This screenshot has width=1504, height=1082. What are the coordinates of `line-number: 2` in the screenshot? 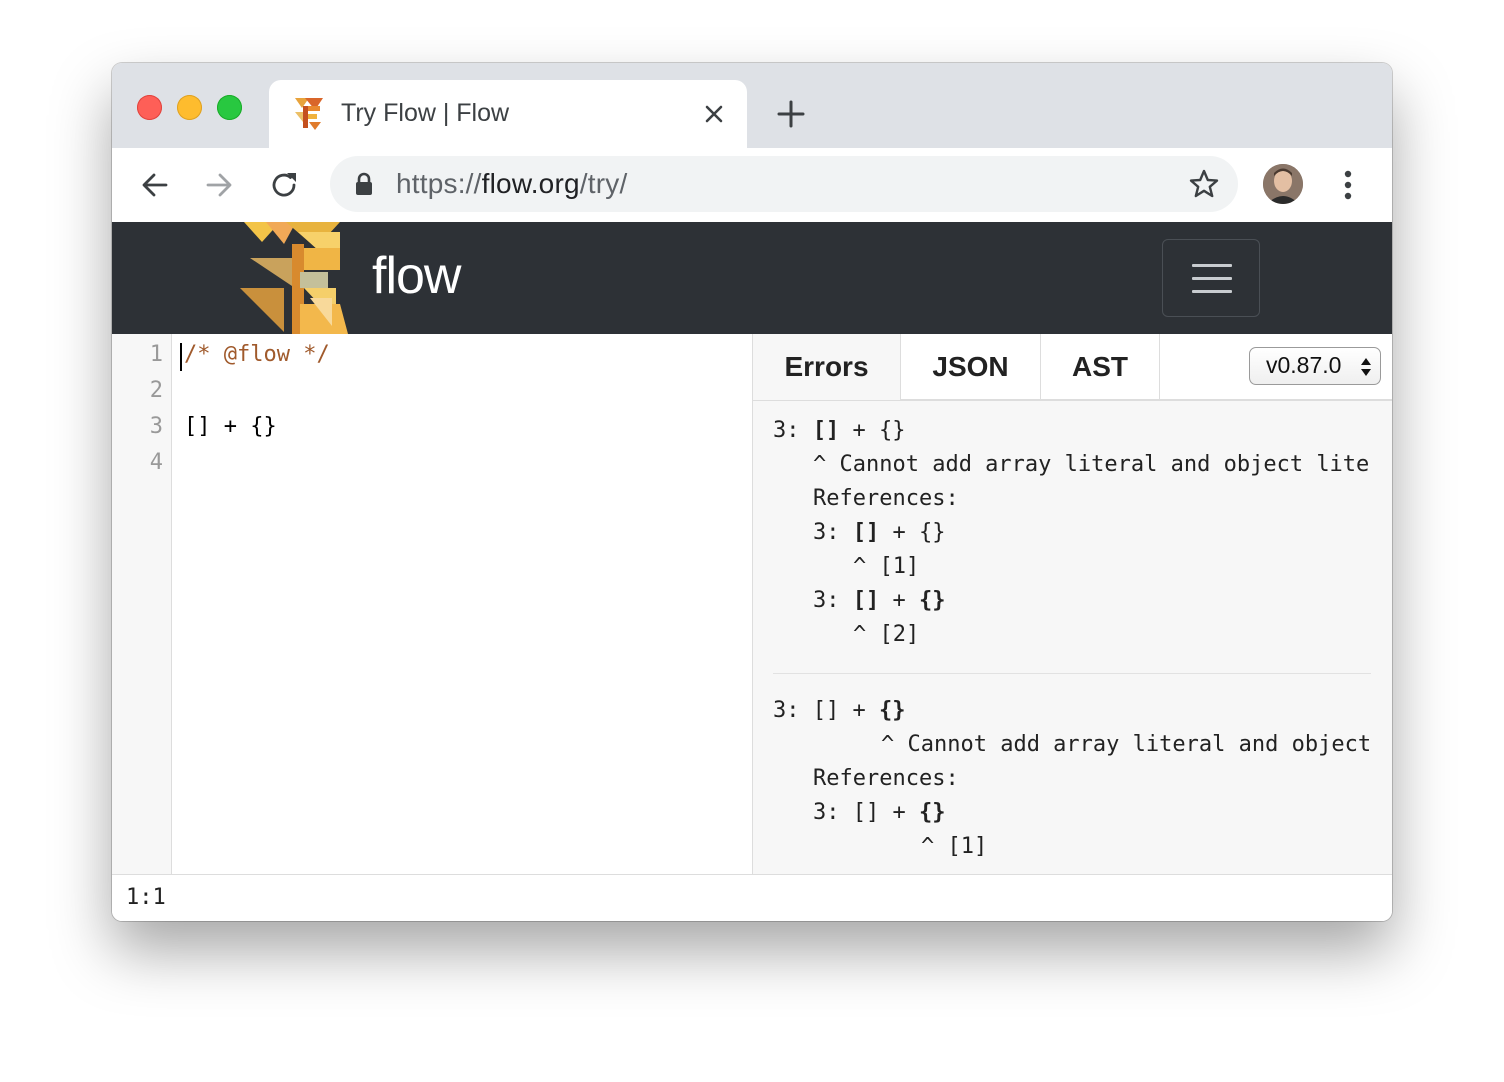 It's located at (156, 390).